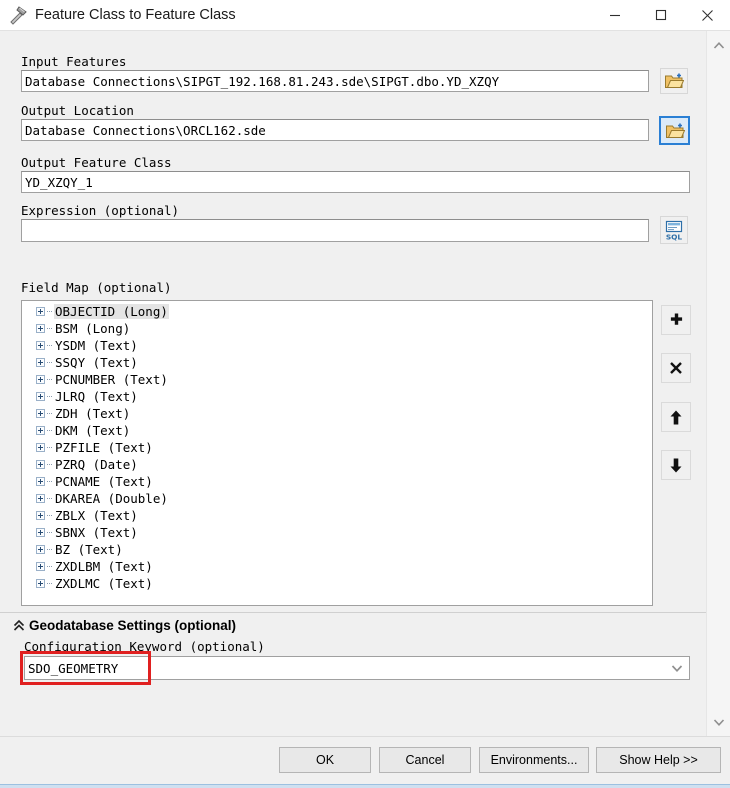  Describe the element at coordinates (337, 481) in the screenshot. I see `field-map-row: PCNAME (Text)` at that location.